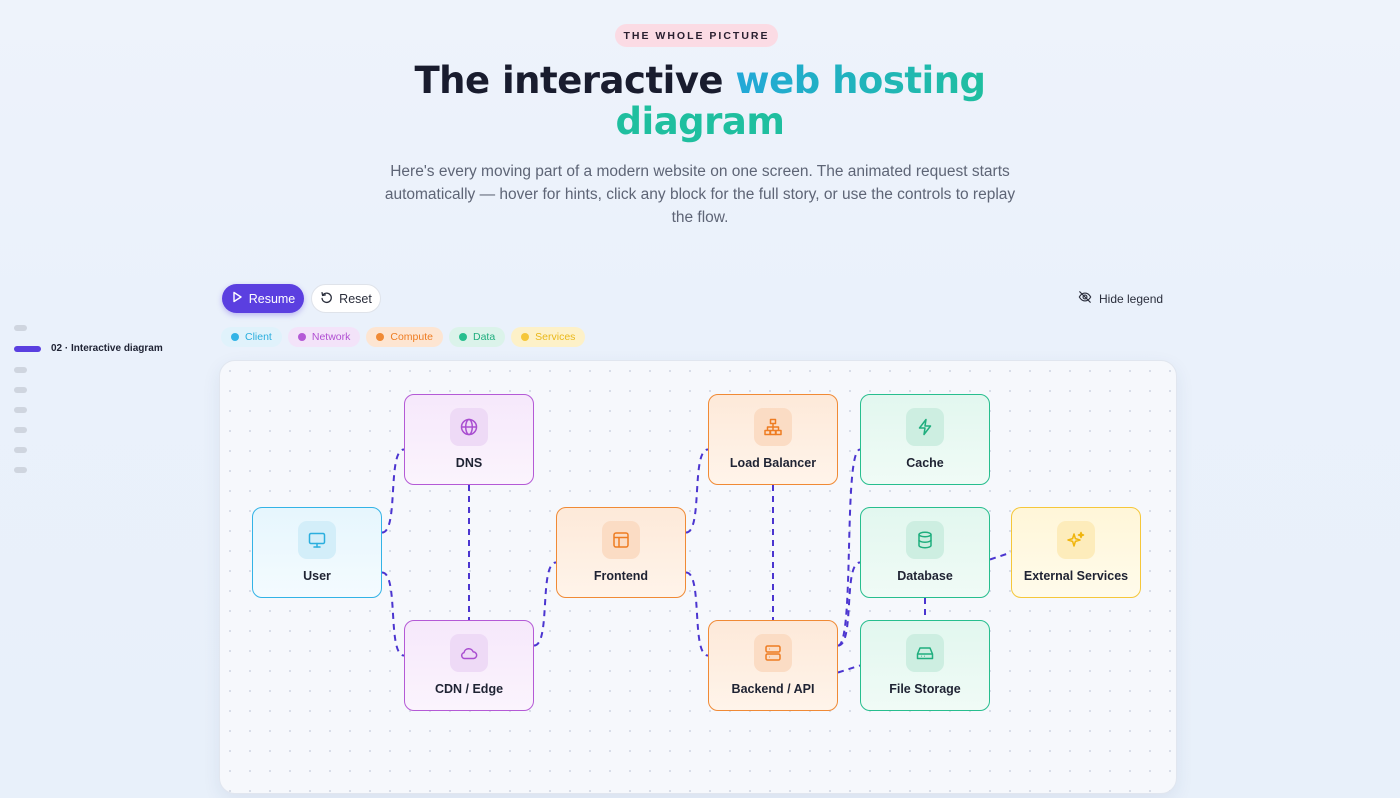 This screenshot has height=798, width=1400. What do you see at coordinates (925, 540) in the screenshot?
I see `database-icon` at bounding box center [925, 540].